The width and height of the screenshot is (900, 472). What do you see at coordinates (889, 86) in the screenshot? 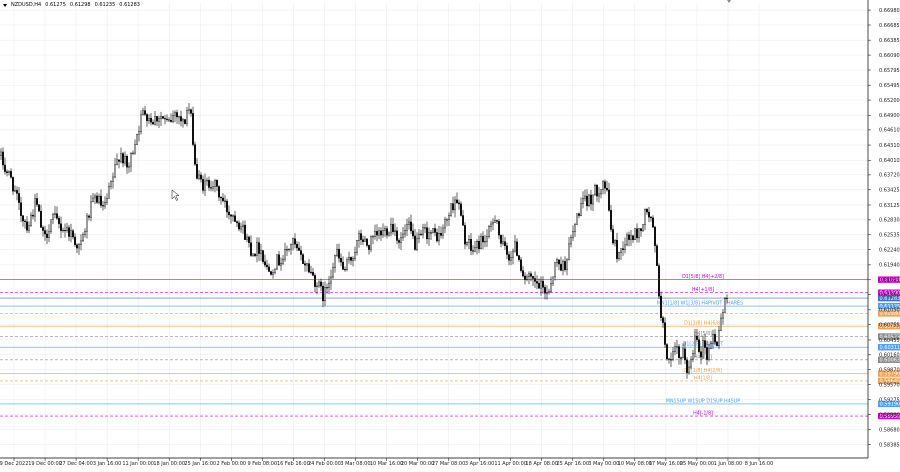
I see `y-tick-label: 0.65495` at bounding box center [889, 86].